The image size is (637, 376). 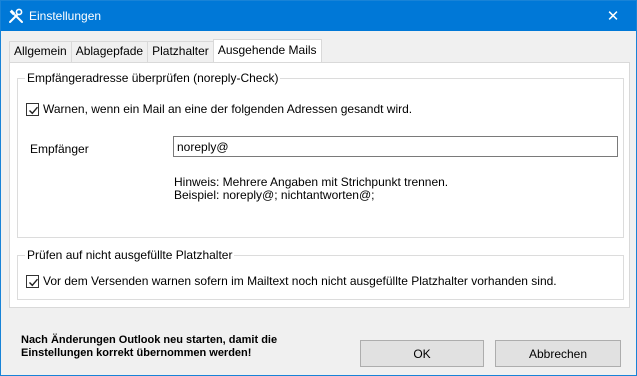 What do you see at coordinates (274, 195) in the screenshot?
I see `example-text: Beispiel: noreply@; nichtantworten@;` at bounding box center [274, 195].